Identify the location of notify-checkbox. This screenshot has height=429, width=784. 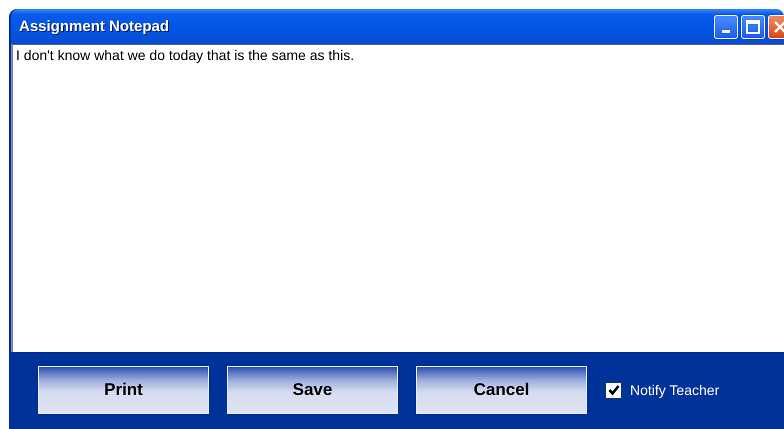
(613, 390).